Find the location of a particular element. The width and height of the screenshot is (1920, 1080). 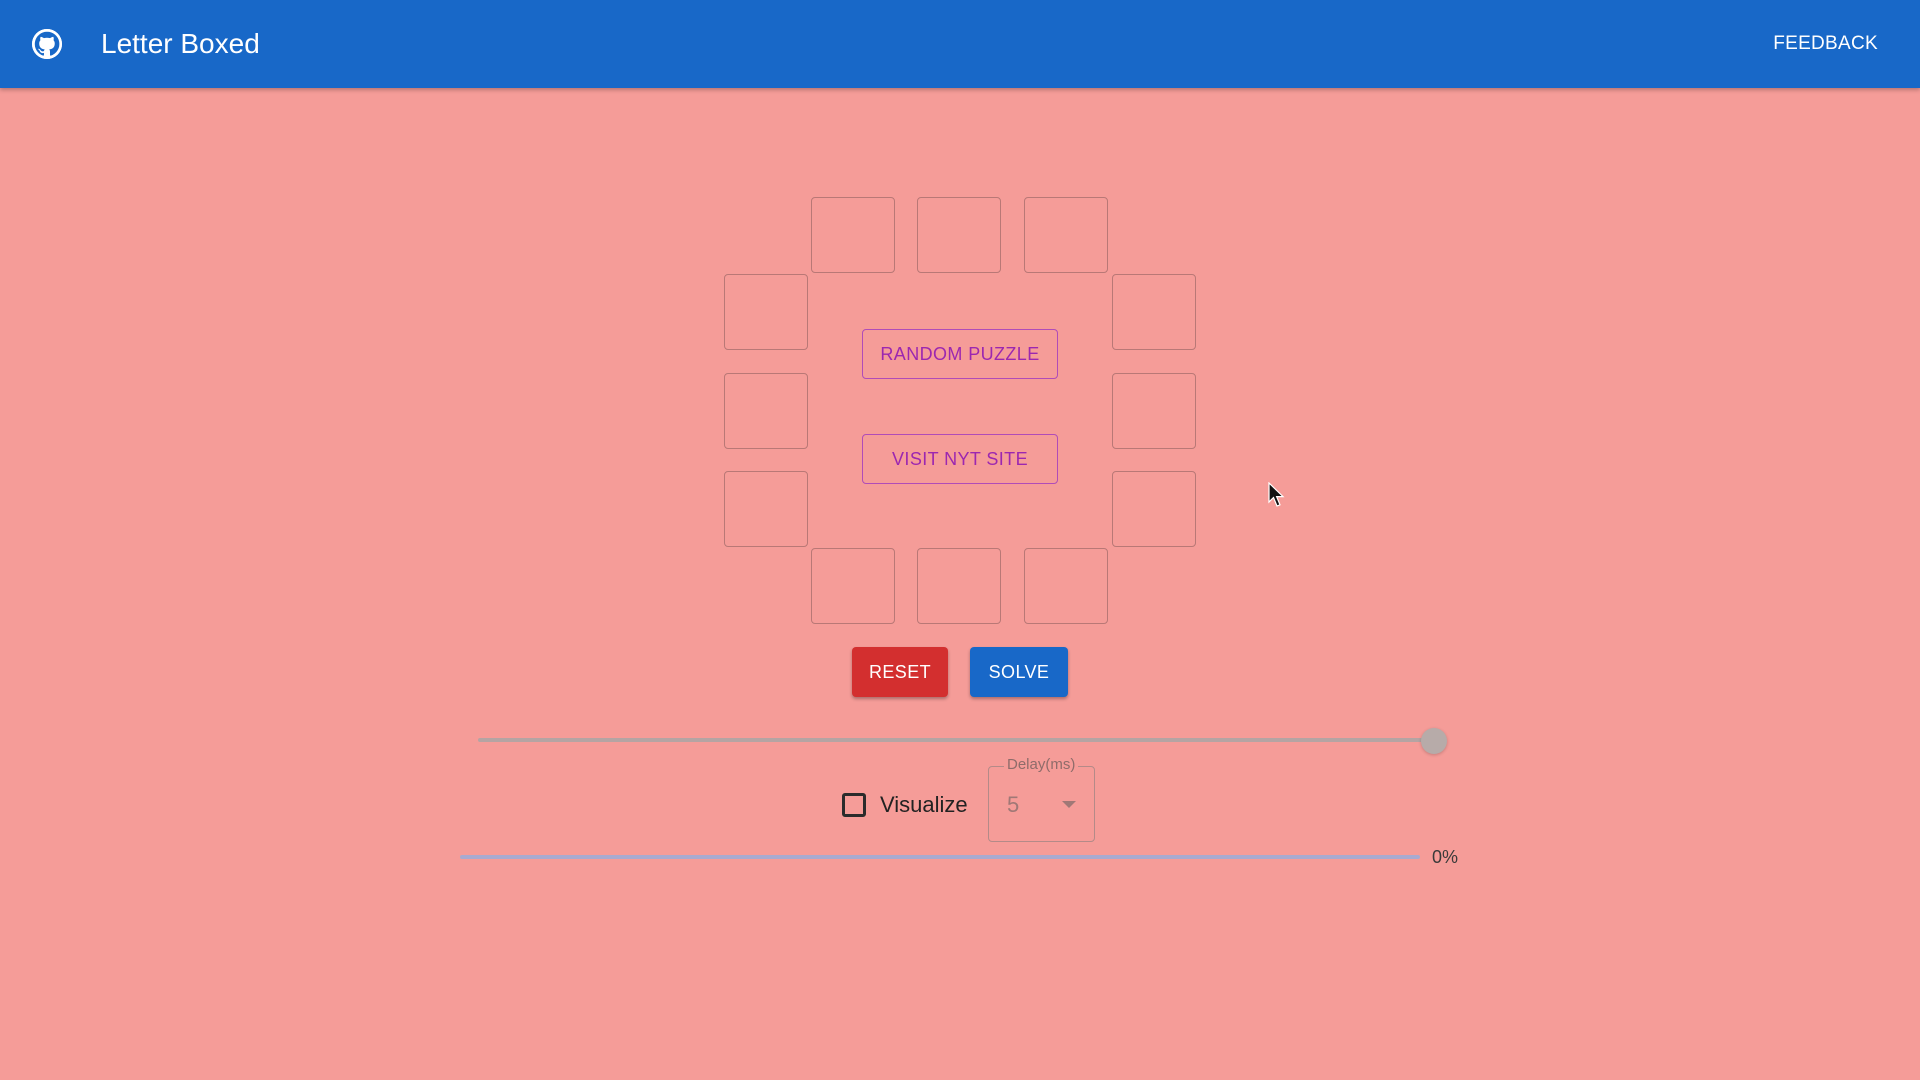

slider-thumb is located at coordinates (1434, 741).